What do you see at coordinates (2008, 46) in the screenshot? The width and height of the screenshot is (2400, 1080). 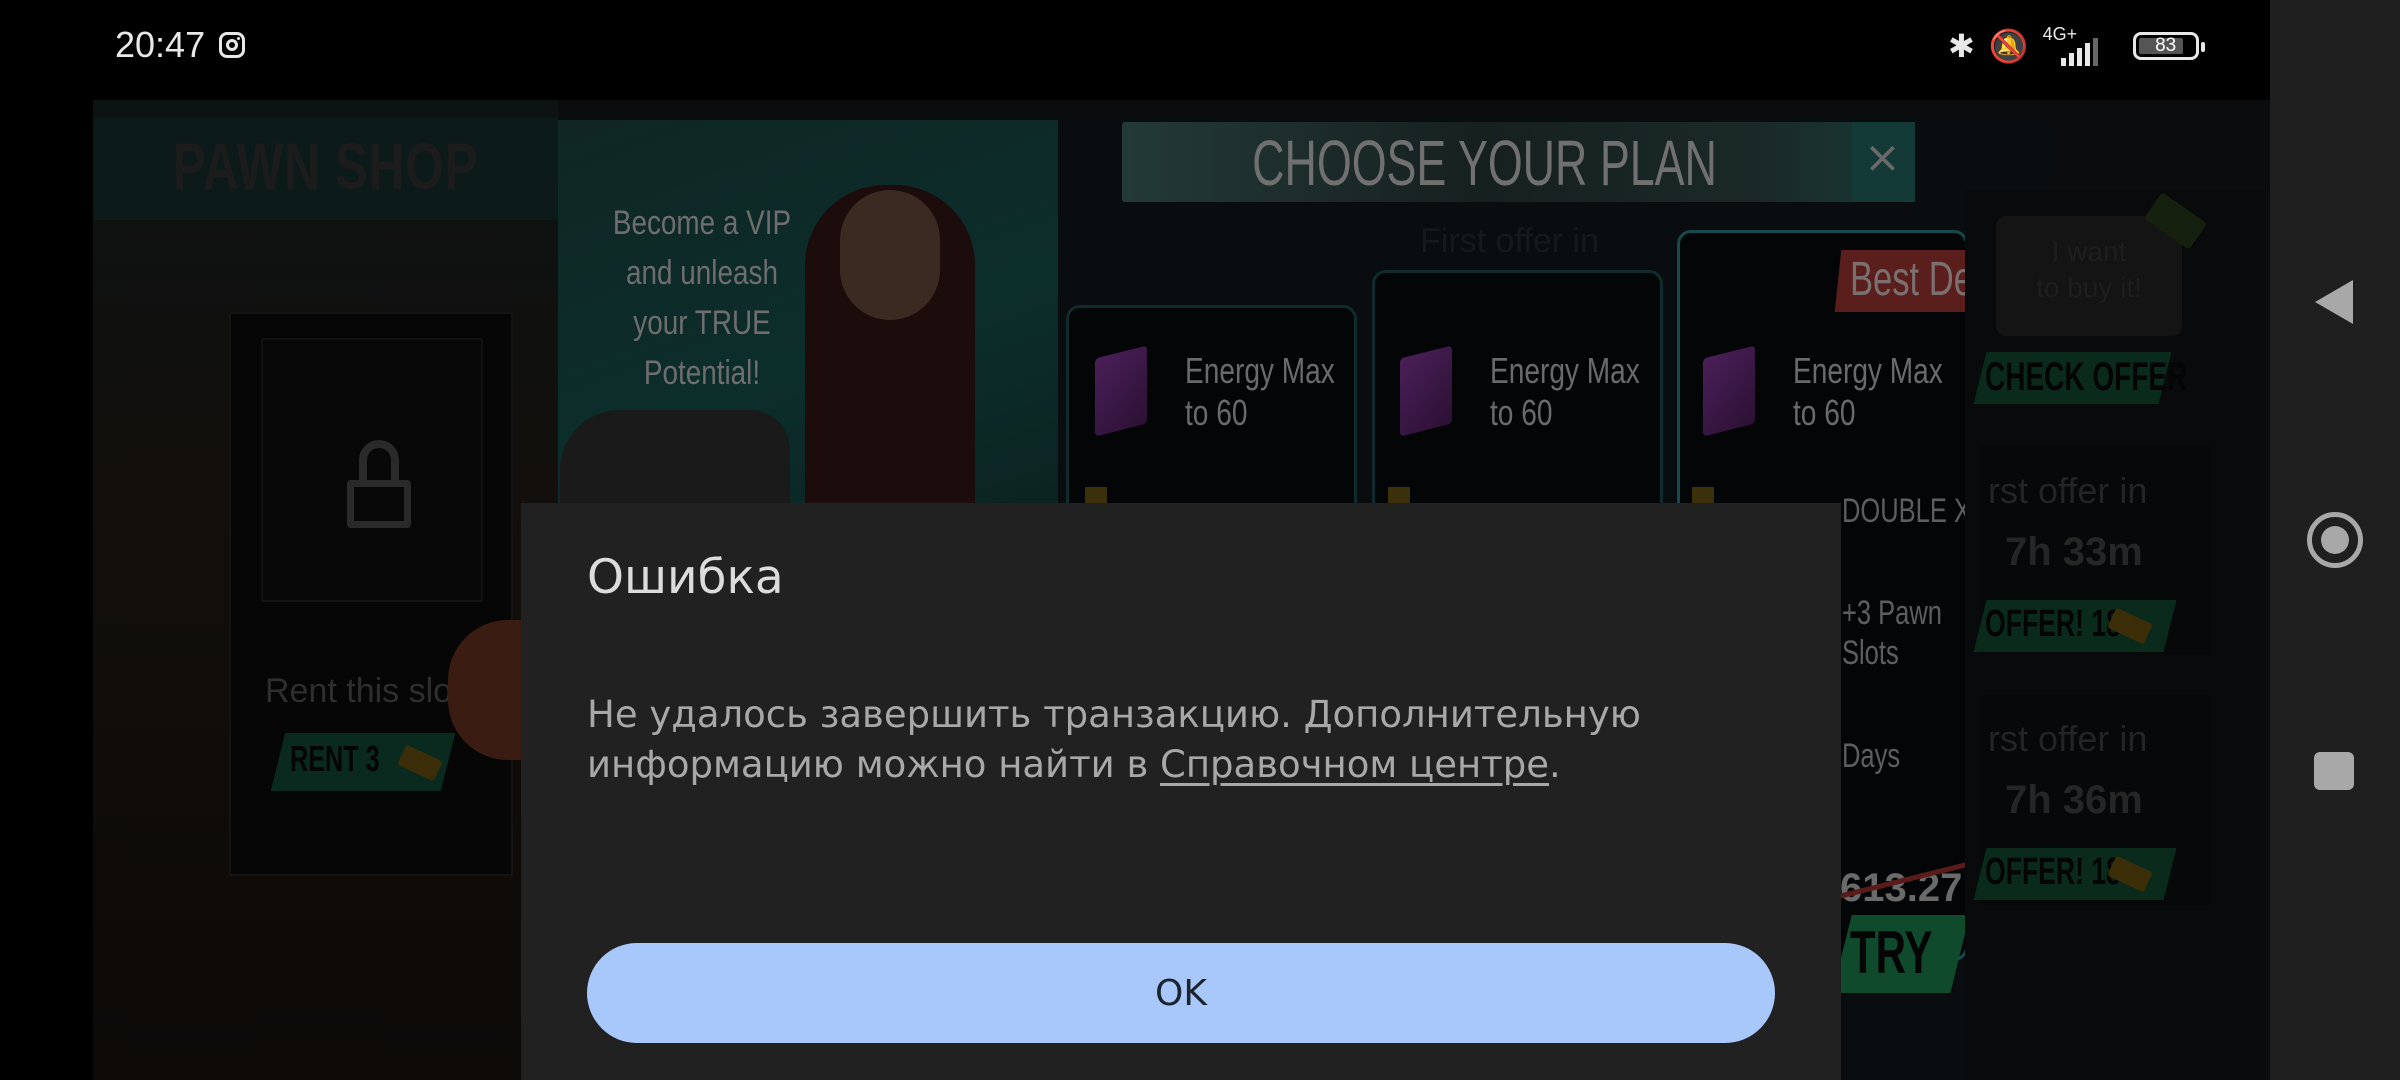 I see `bell-muted-icon: 🔕` at bounding box center [2008, 46].